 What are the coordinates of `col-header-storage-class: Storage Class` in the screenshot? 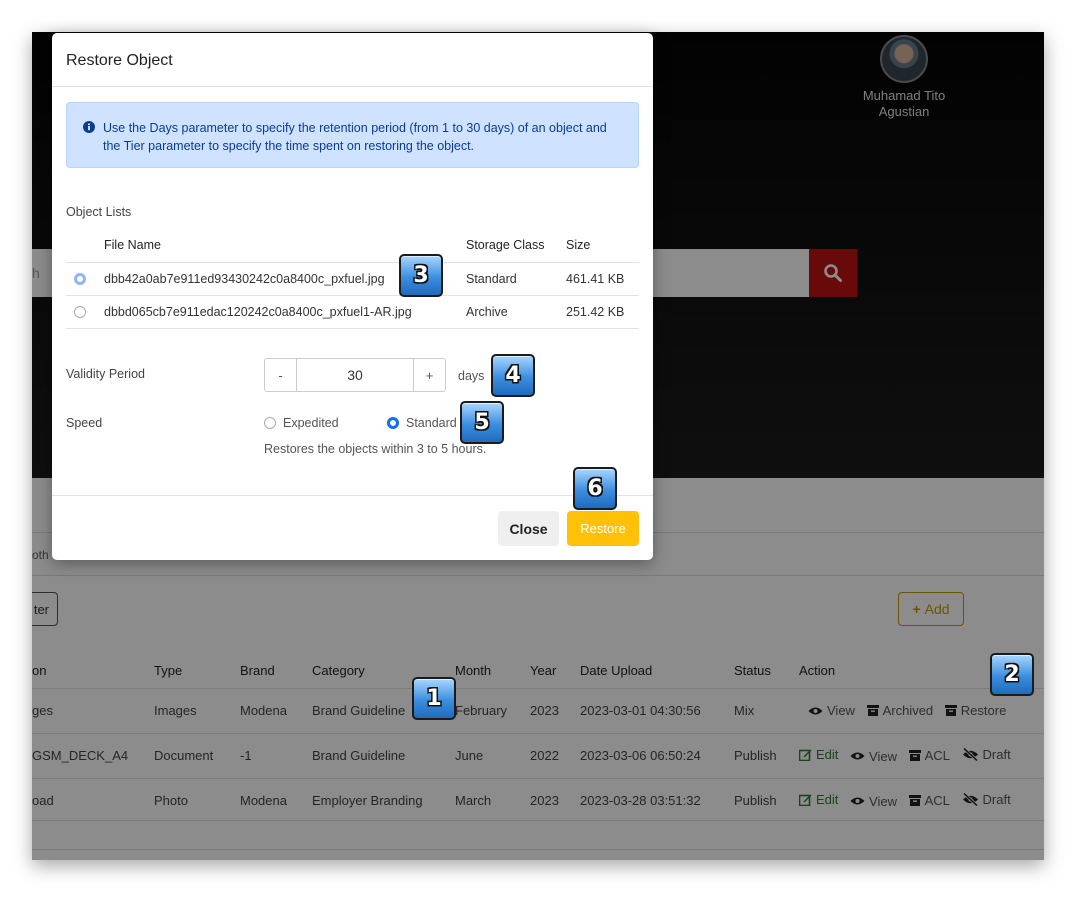 It's located at (505, 245).